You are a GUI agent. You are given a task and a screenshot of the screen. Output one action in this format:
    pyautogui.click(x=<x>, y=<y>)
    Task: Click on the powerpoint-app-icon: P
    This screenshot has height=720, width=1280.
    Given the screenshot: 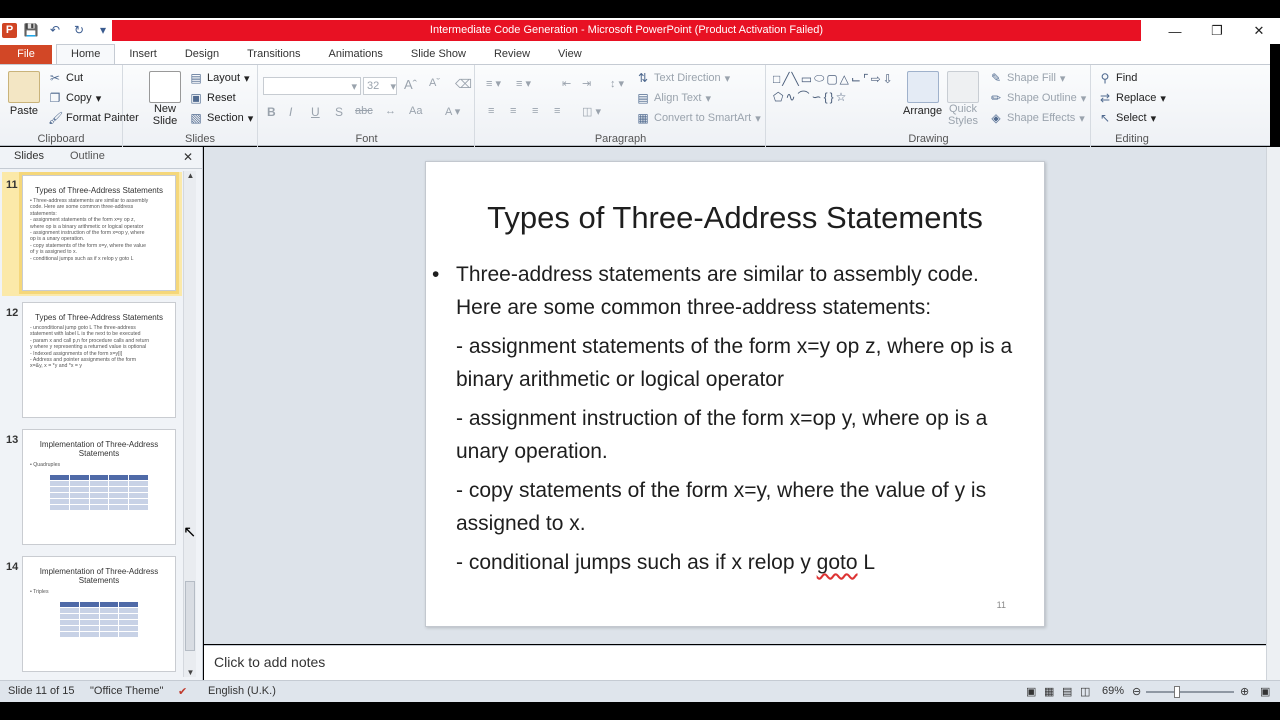 What is the action you would take?
    pyautogui.click(x=9, y=30)
    